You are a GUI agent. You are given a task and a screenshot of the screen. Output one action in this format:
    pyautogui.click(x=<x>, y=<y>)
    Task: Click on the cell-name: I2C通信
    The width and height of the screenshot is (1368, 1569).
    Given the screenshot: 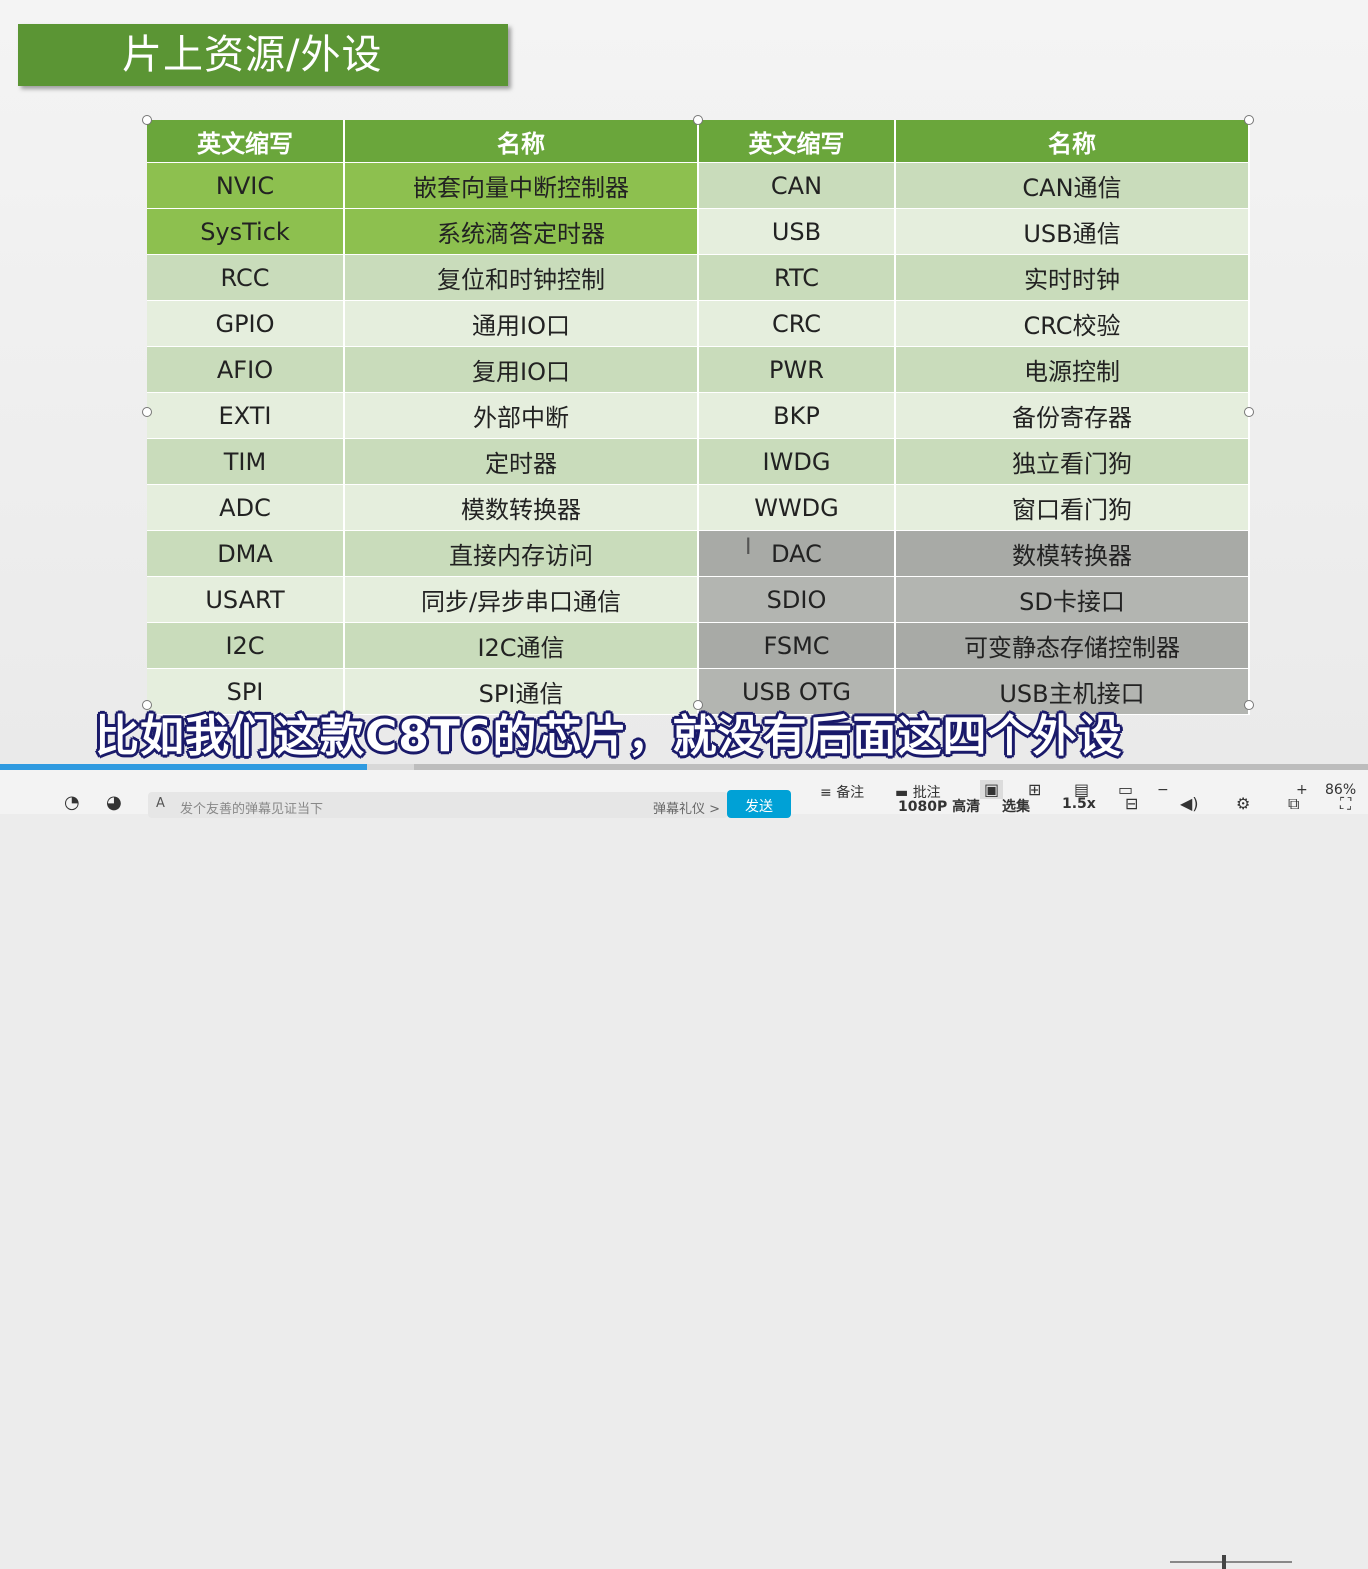 What is the action you would take?
    pyautogui.click(x=521, y=645)
    